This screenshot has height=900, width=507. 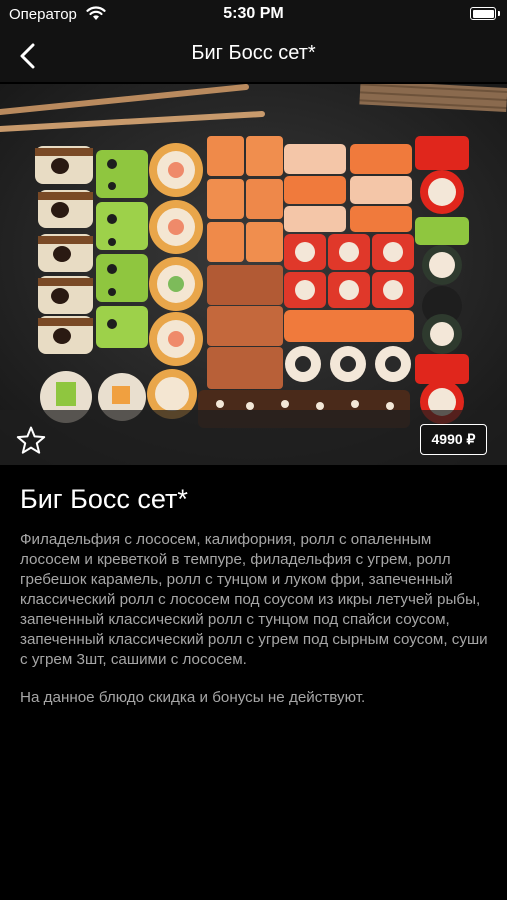 I want to click on nav-title: Биг Босс сет*, so click(x=253, y=53).